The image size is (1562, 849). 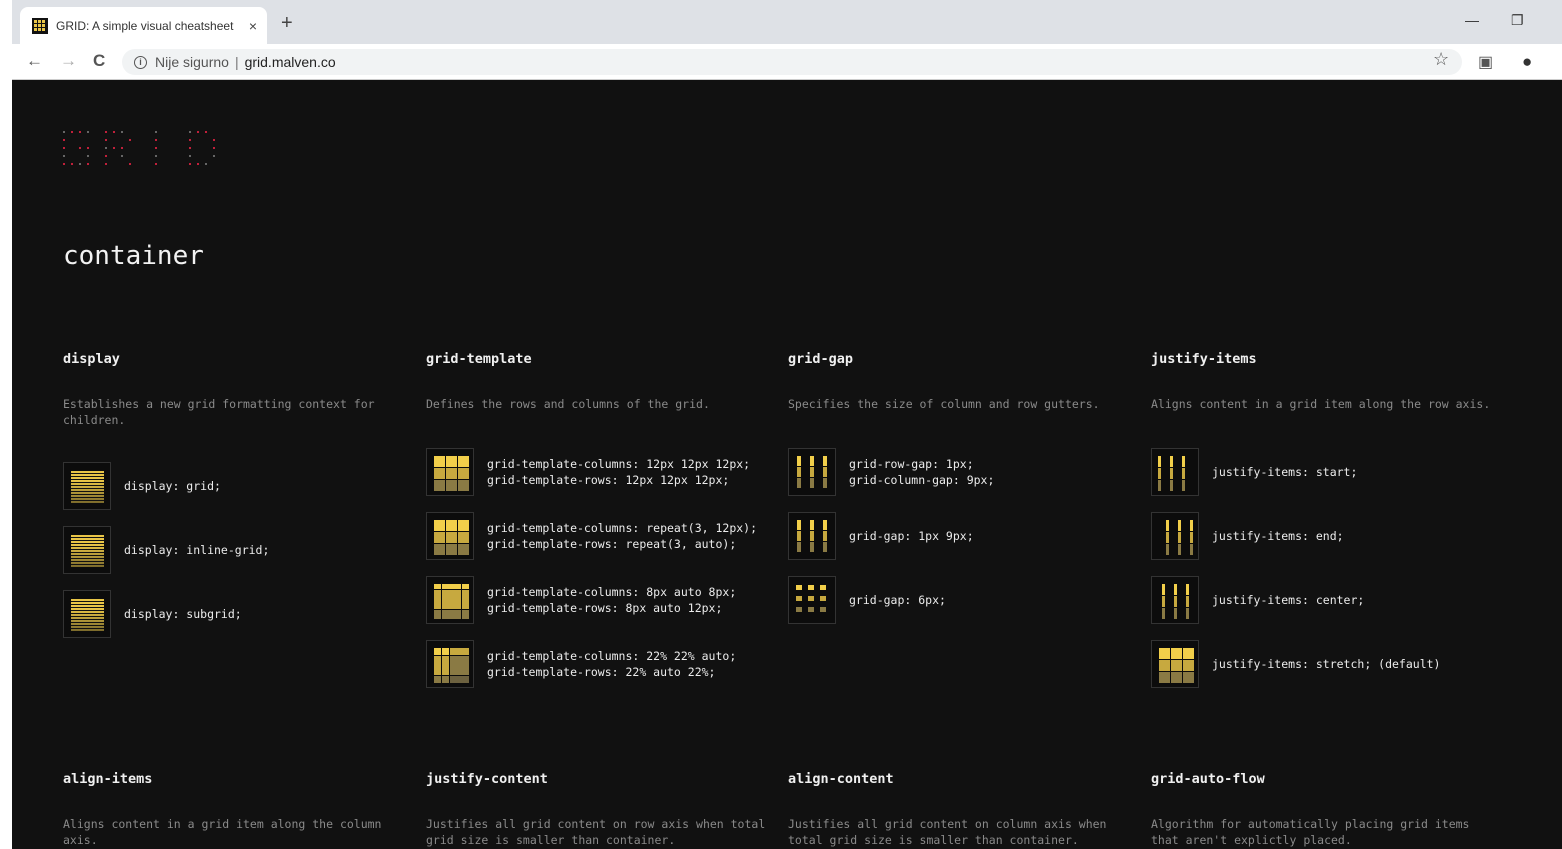 I want to click on example-code: display: subgrid;, so click(x=183, y=614).